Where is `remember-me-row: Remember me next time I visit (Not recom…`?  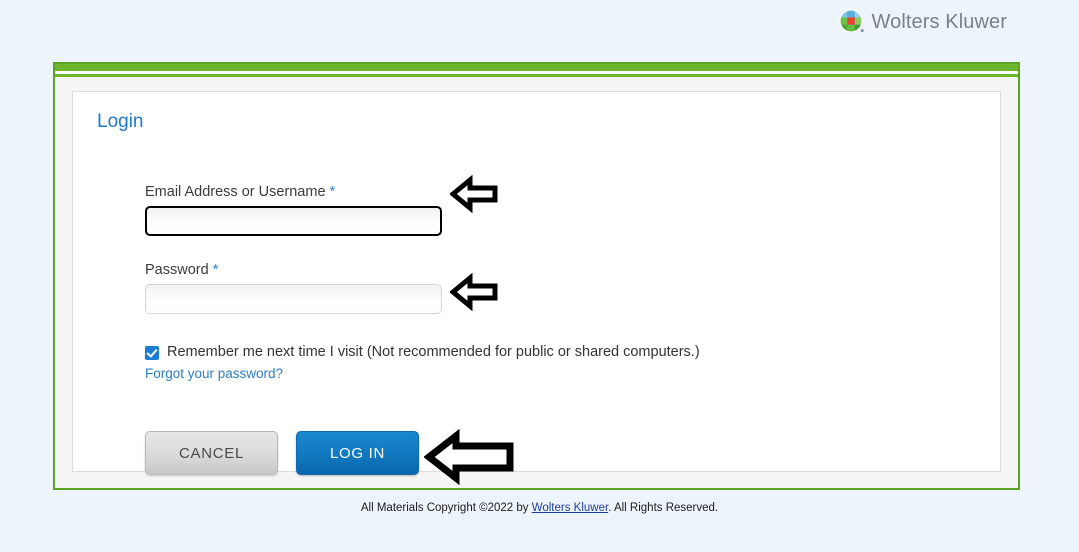 remember-me-row: Remember me next time I visit (Not recom… is located at coordinates (465, 352).